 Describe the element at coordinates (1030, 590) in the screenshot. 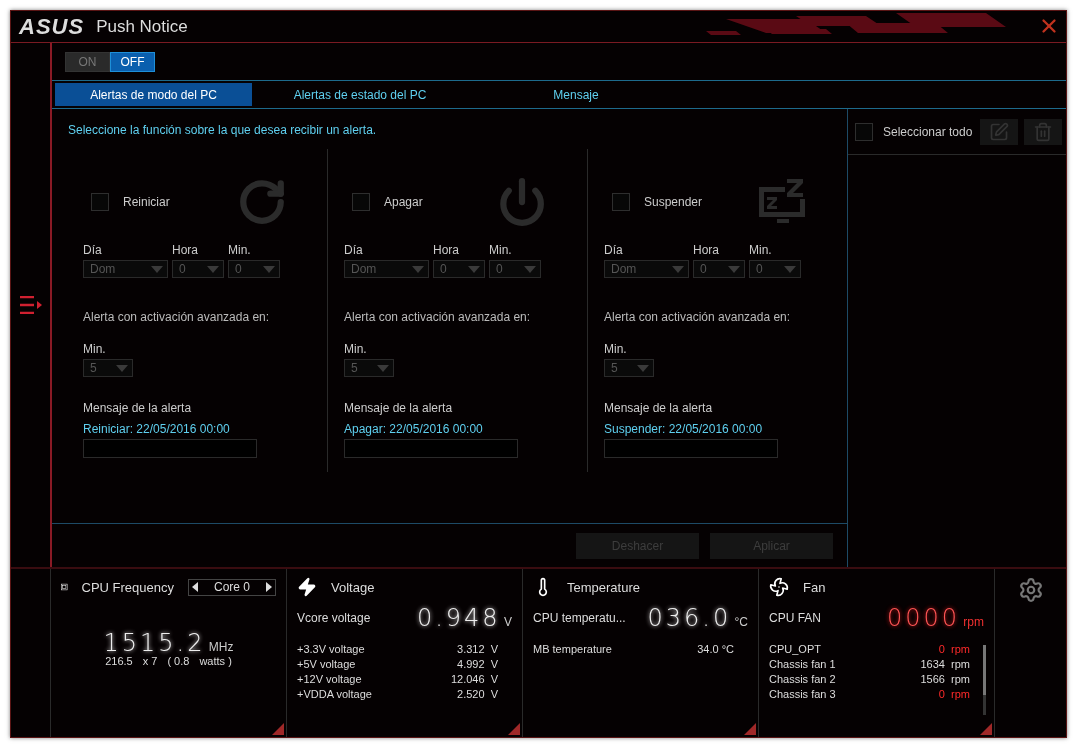

I see `settings-icon` at that location.